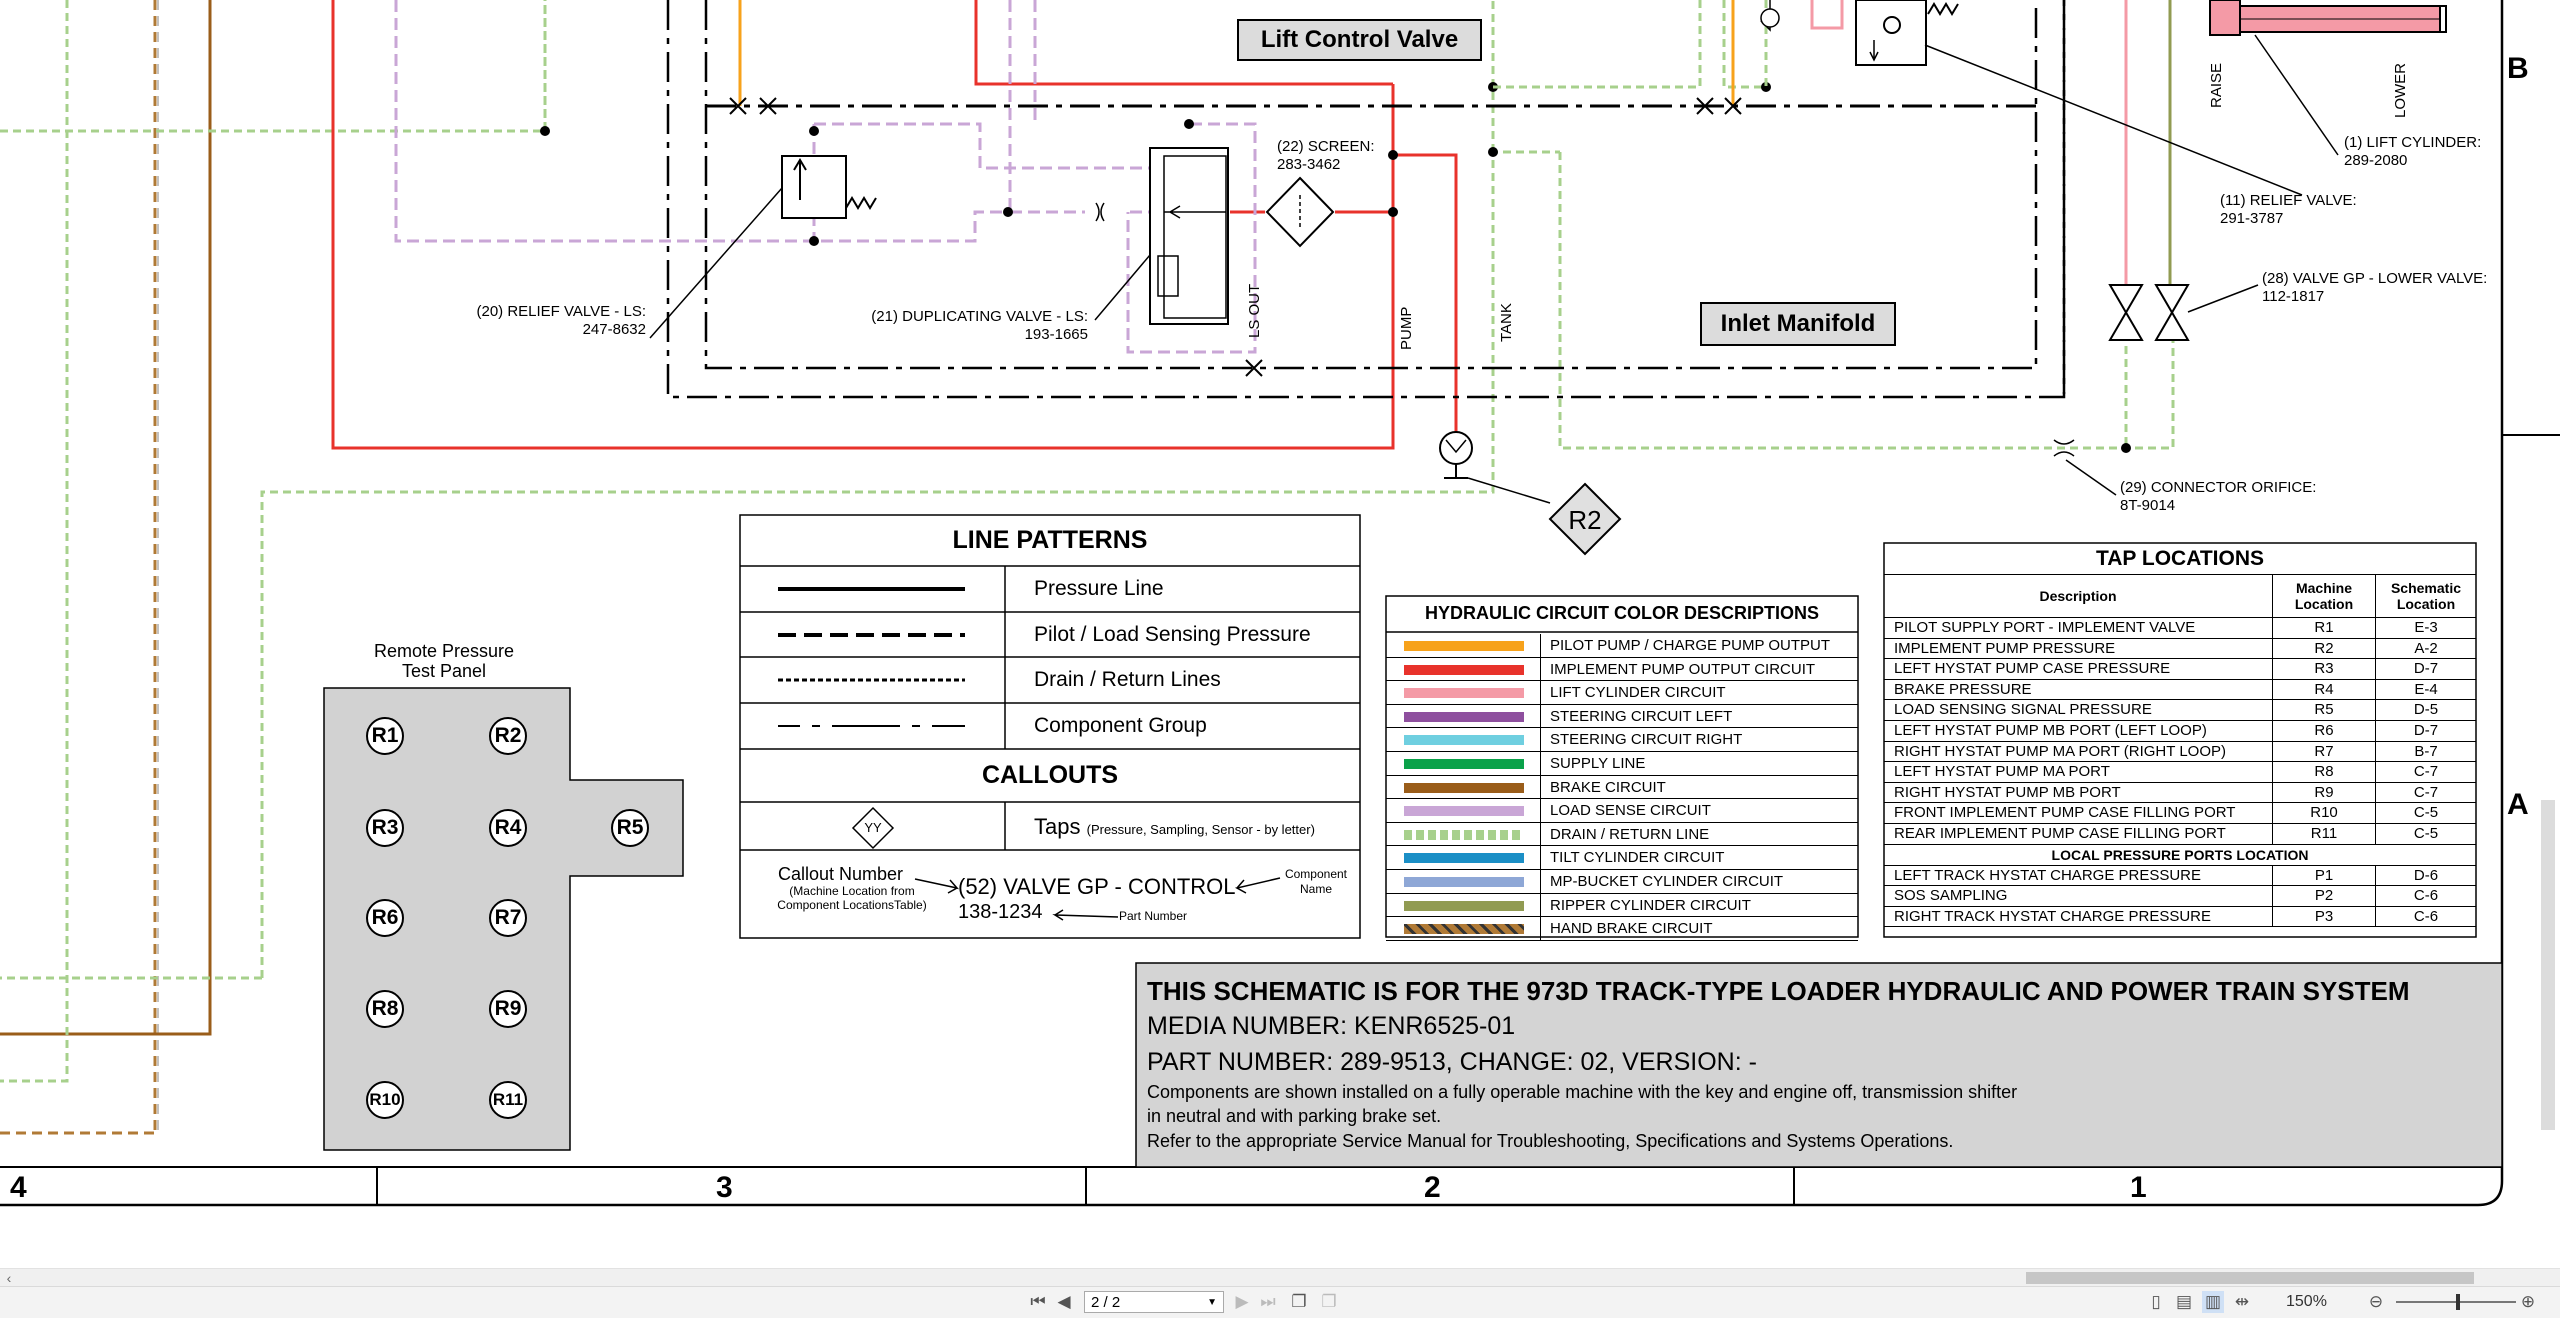 The width and height of the screenshot is (2560, 1318). What do you see at coordinates (2324, 596) in the screenshot?
I see `tap-header-cell: Machine Location` at bounding box center [2324, 596].